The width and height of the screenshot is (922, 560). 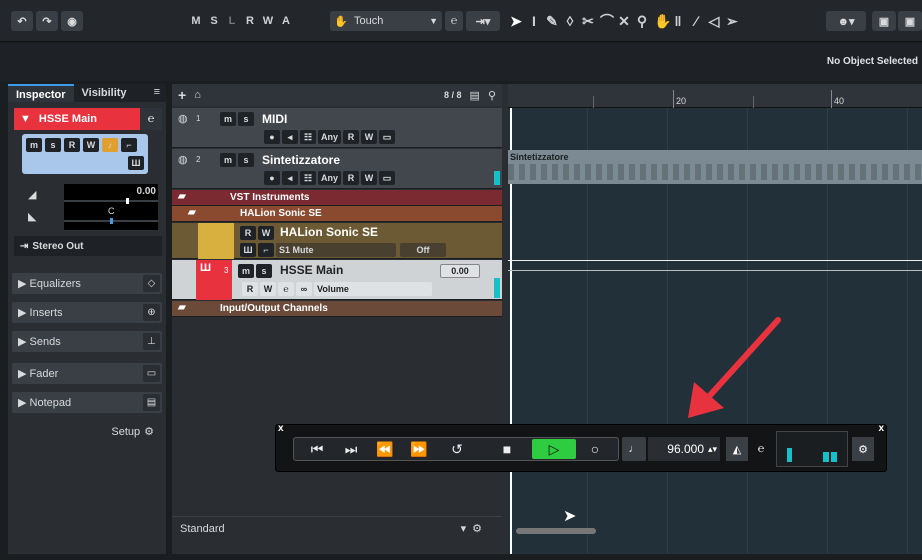 I want to click on midi-part: Sintetizzatore, so click(x=715, y=167).